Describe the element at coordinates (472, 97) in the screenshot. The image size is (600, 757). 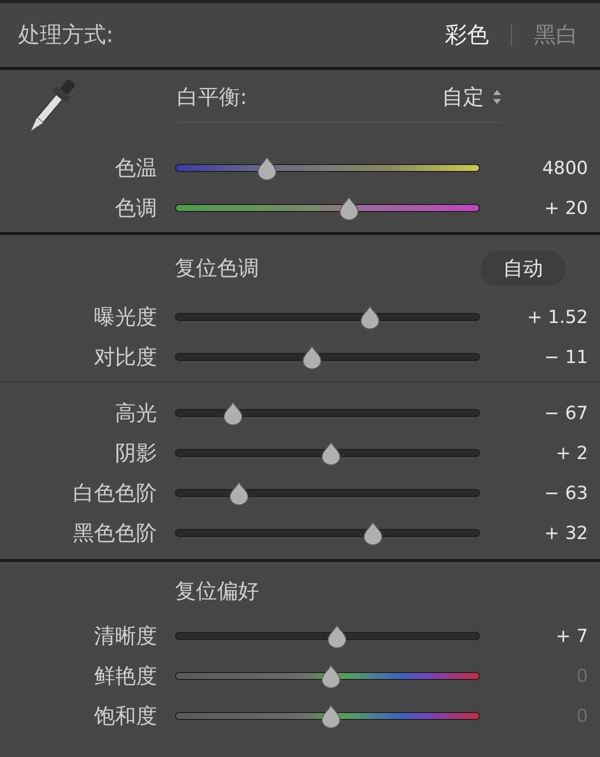
I see `preset-dropdown: 自定` at that location.